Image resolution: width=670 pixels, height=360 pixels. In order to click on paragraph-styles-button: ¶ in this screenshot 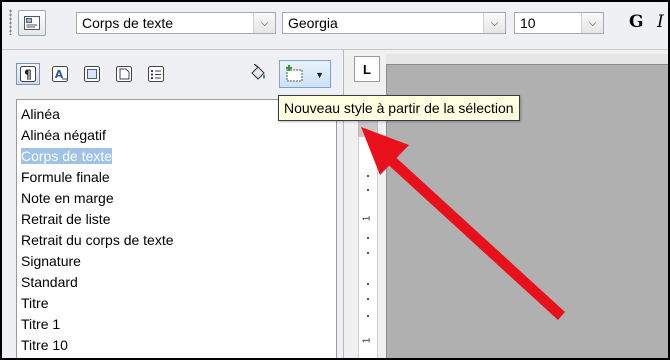, I will do `click(28, 74)`.